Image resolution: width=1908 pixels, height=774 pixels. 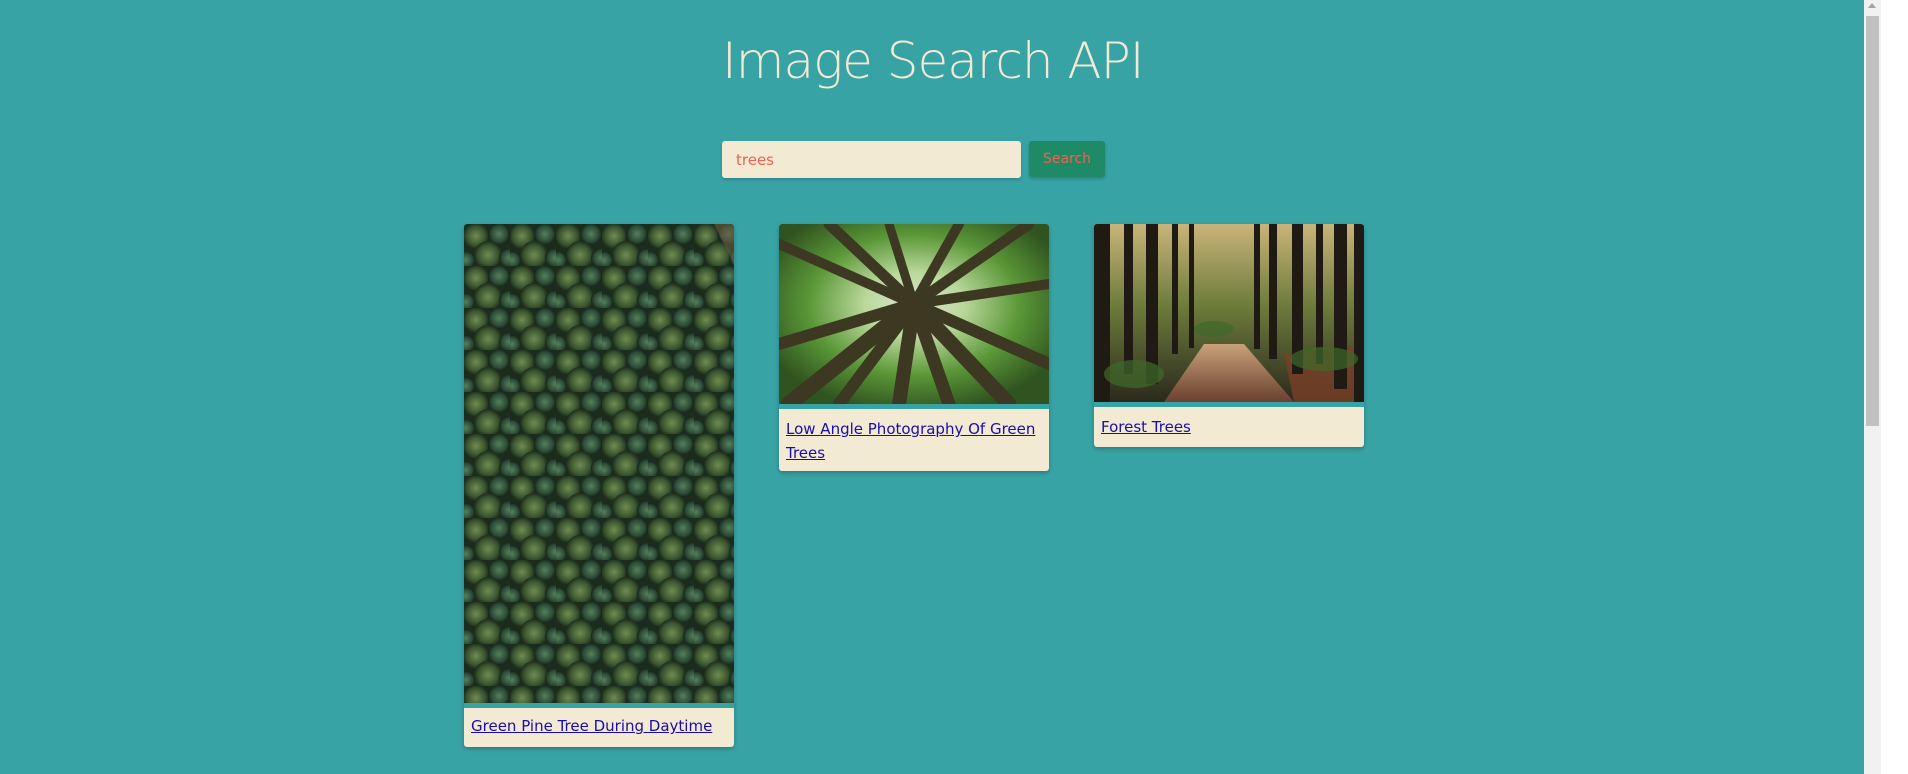 I want to click on low-angle-trees-image, so click(x=914, y=314).